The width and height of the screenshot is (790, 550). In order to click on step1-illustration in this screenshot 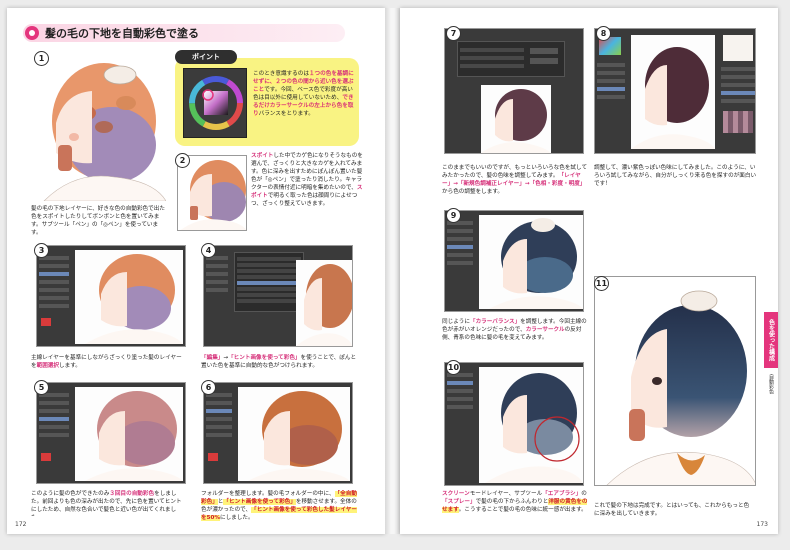, I will do `click(100, 127)`.